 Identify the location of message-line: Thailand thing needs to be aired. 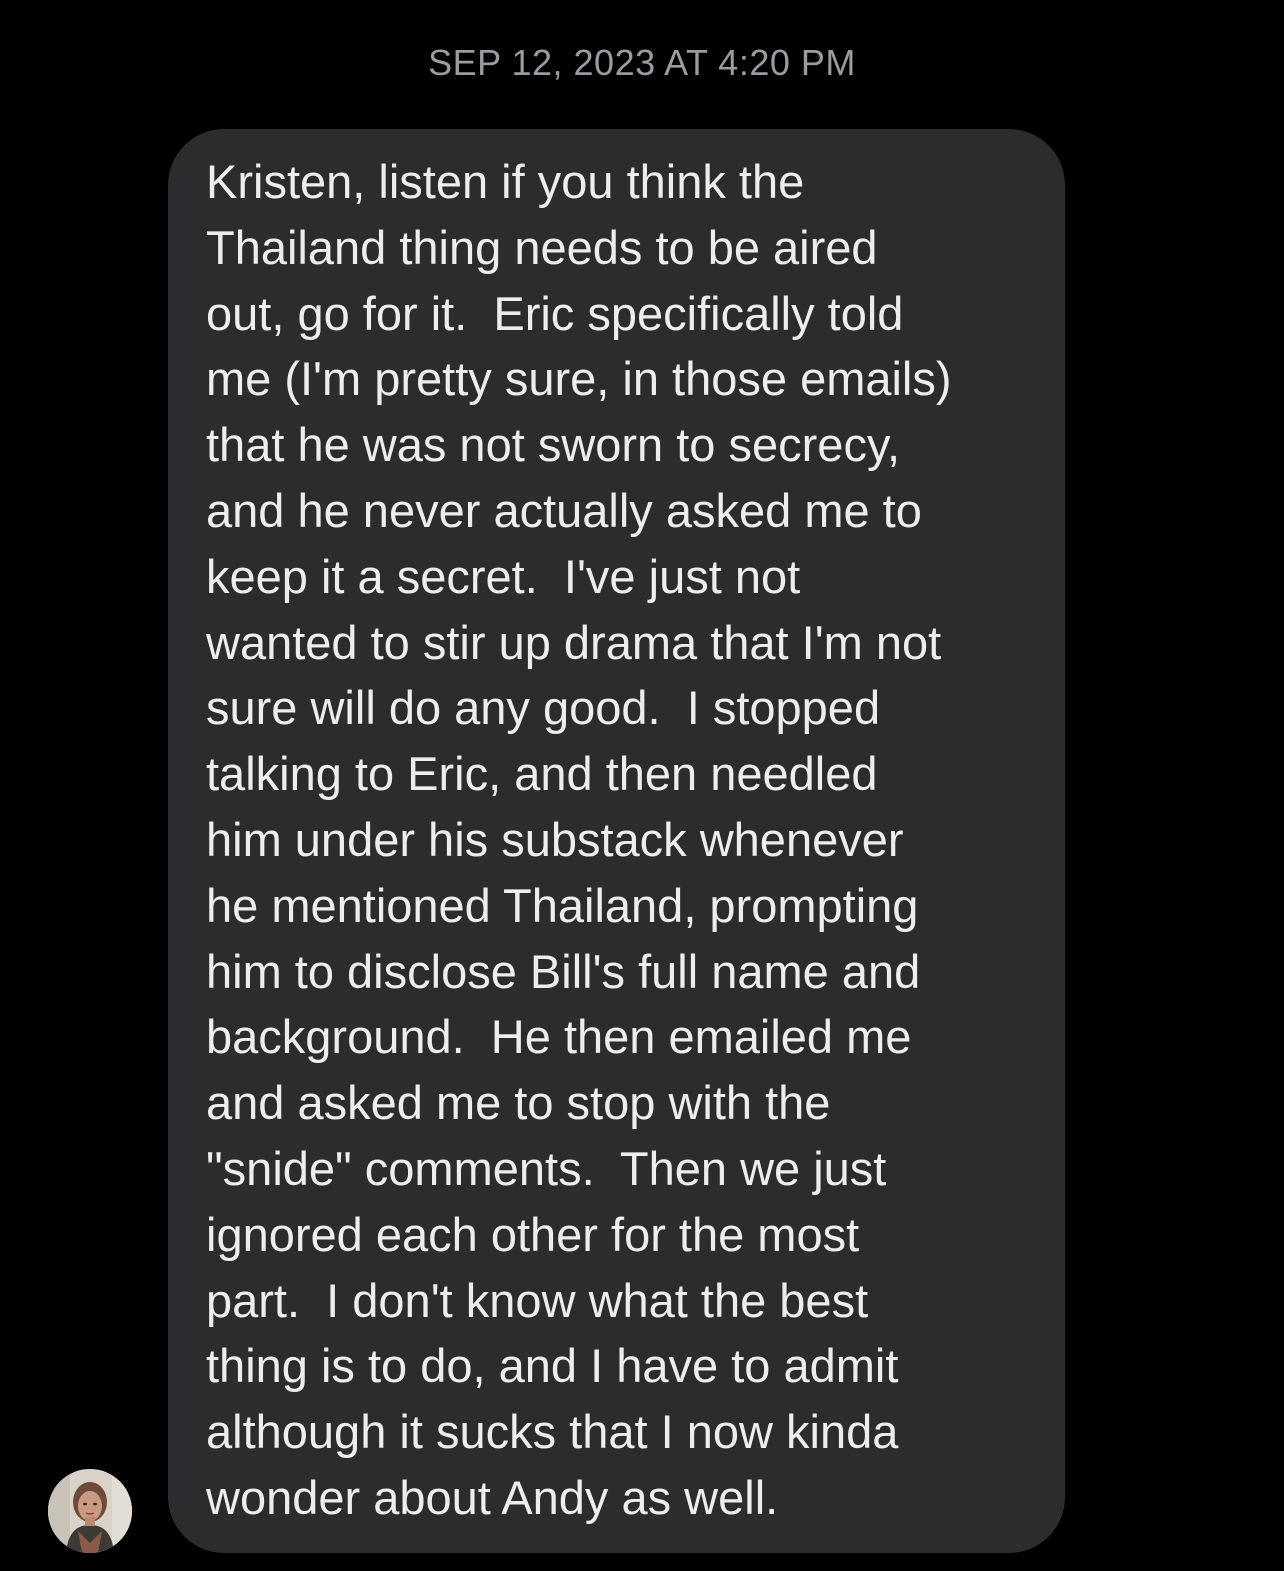
(542, 247).